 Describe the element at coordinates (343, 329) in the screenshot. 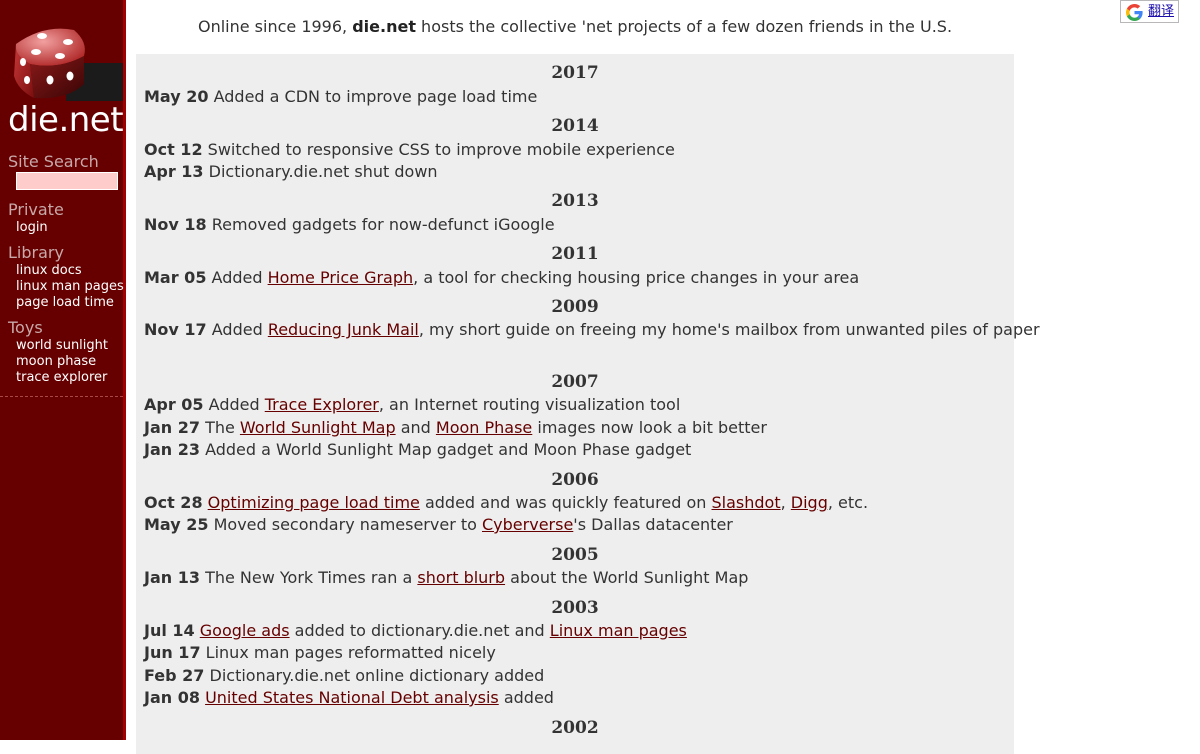

I see `link-reducing-junk-mail: Reducing Junk Mail` at that location.